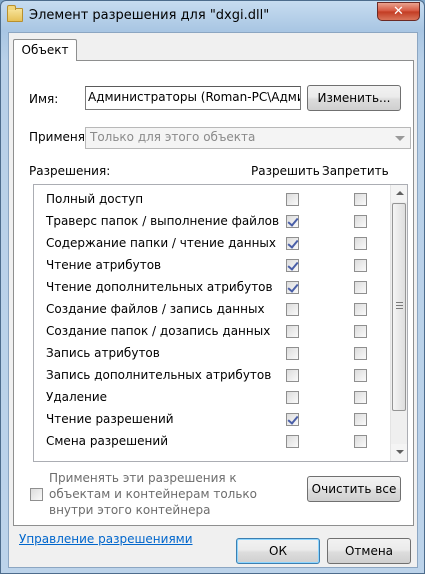  I want to click on permission-name: Полный доступ, so click(95, 199).